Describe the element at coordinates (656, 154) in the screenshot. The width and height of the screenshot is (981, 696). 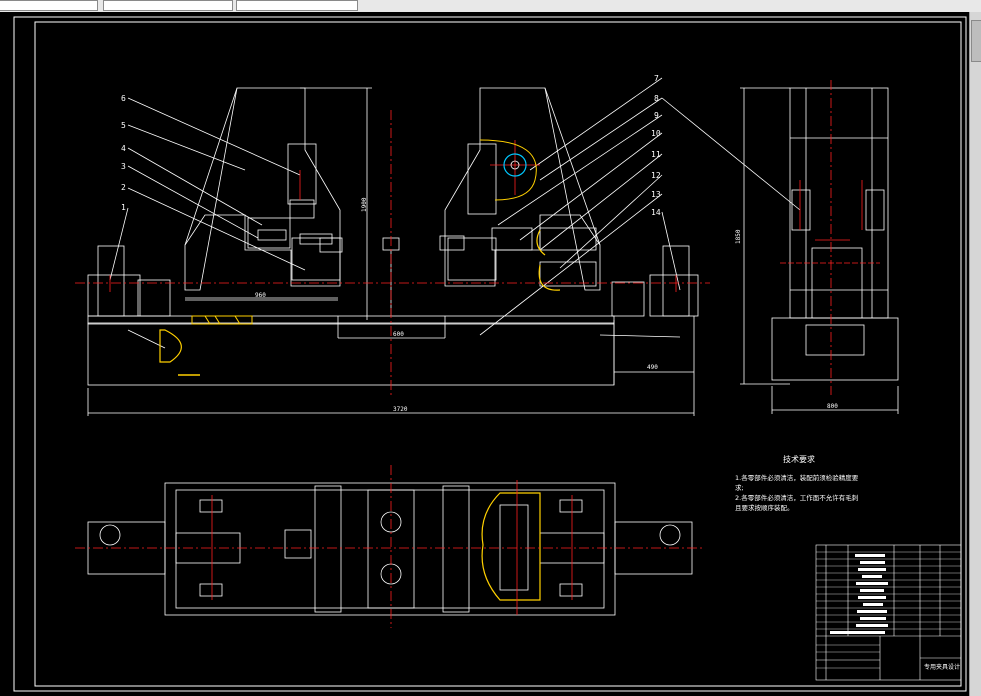
I see `part-label-11: 11` at that location.